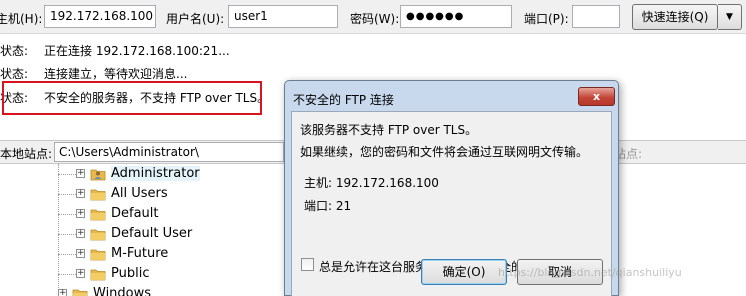 This screenshot has height=296, width=746. I want to click on tree-item-label: All Users, so click(139, 193).